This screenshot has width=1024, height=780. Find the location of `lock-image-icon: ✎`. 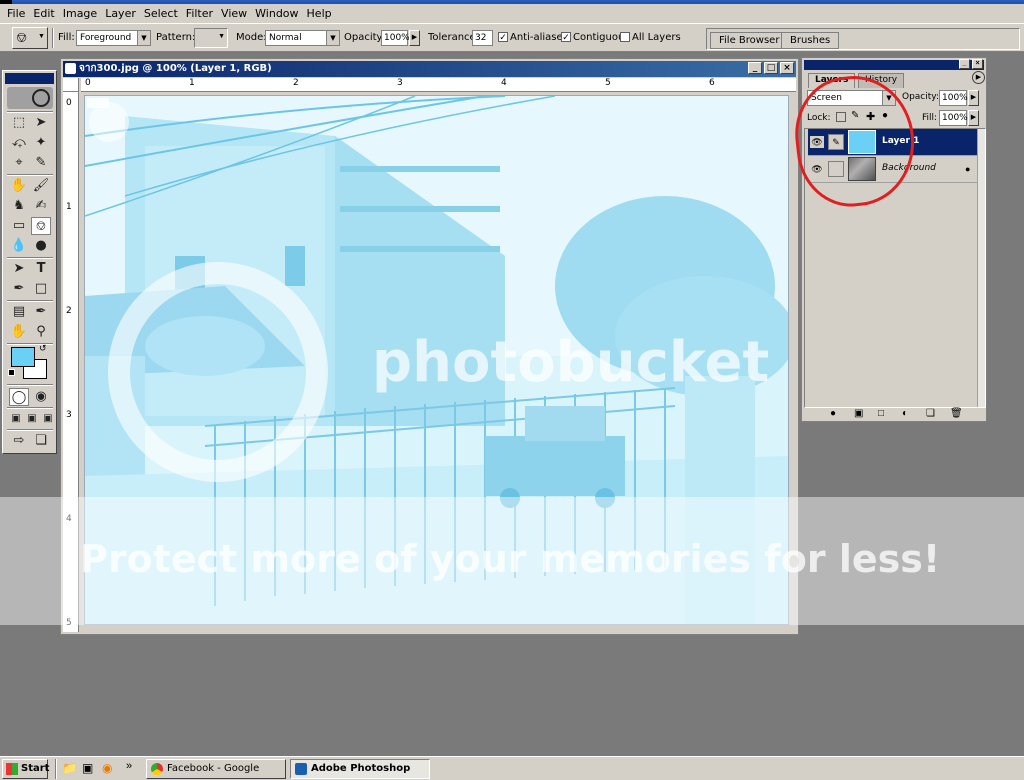

lock-image-icon: ✎ is located at coordinates (855, 115).